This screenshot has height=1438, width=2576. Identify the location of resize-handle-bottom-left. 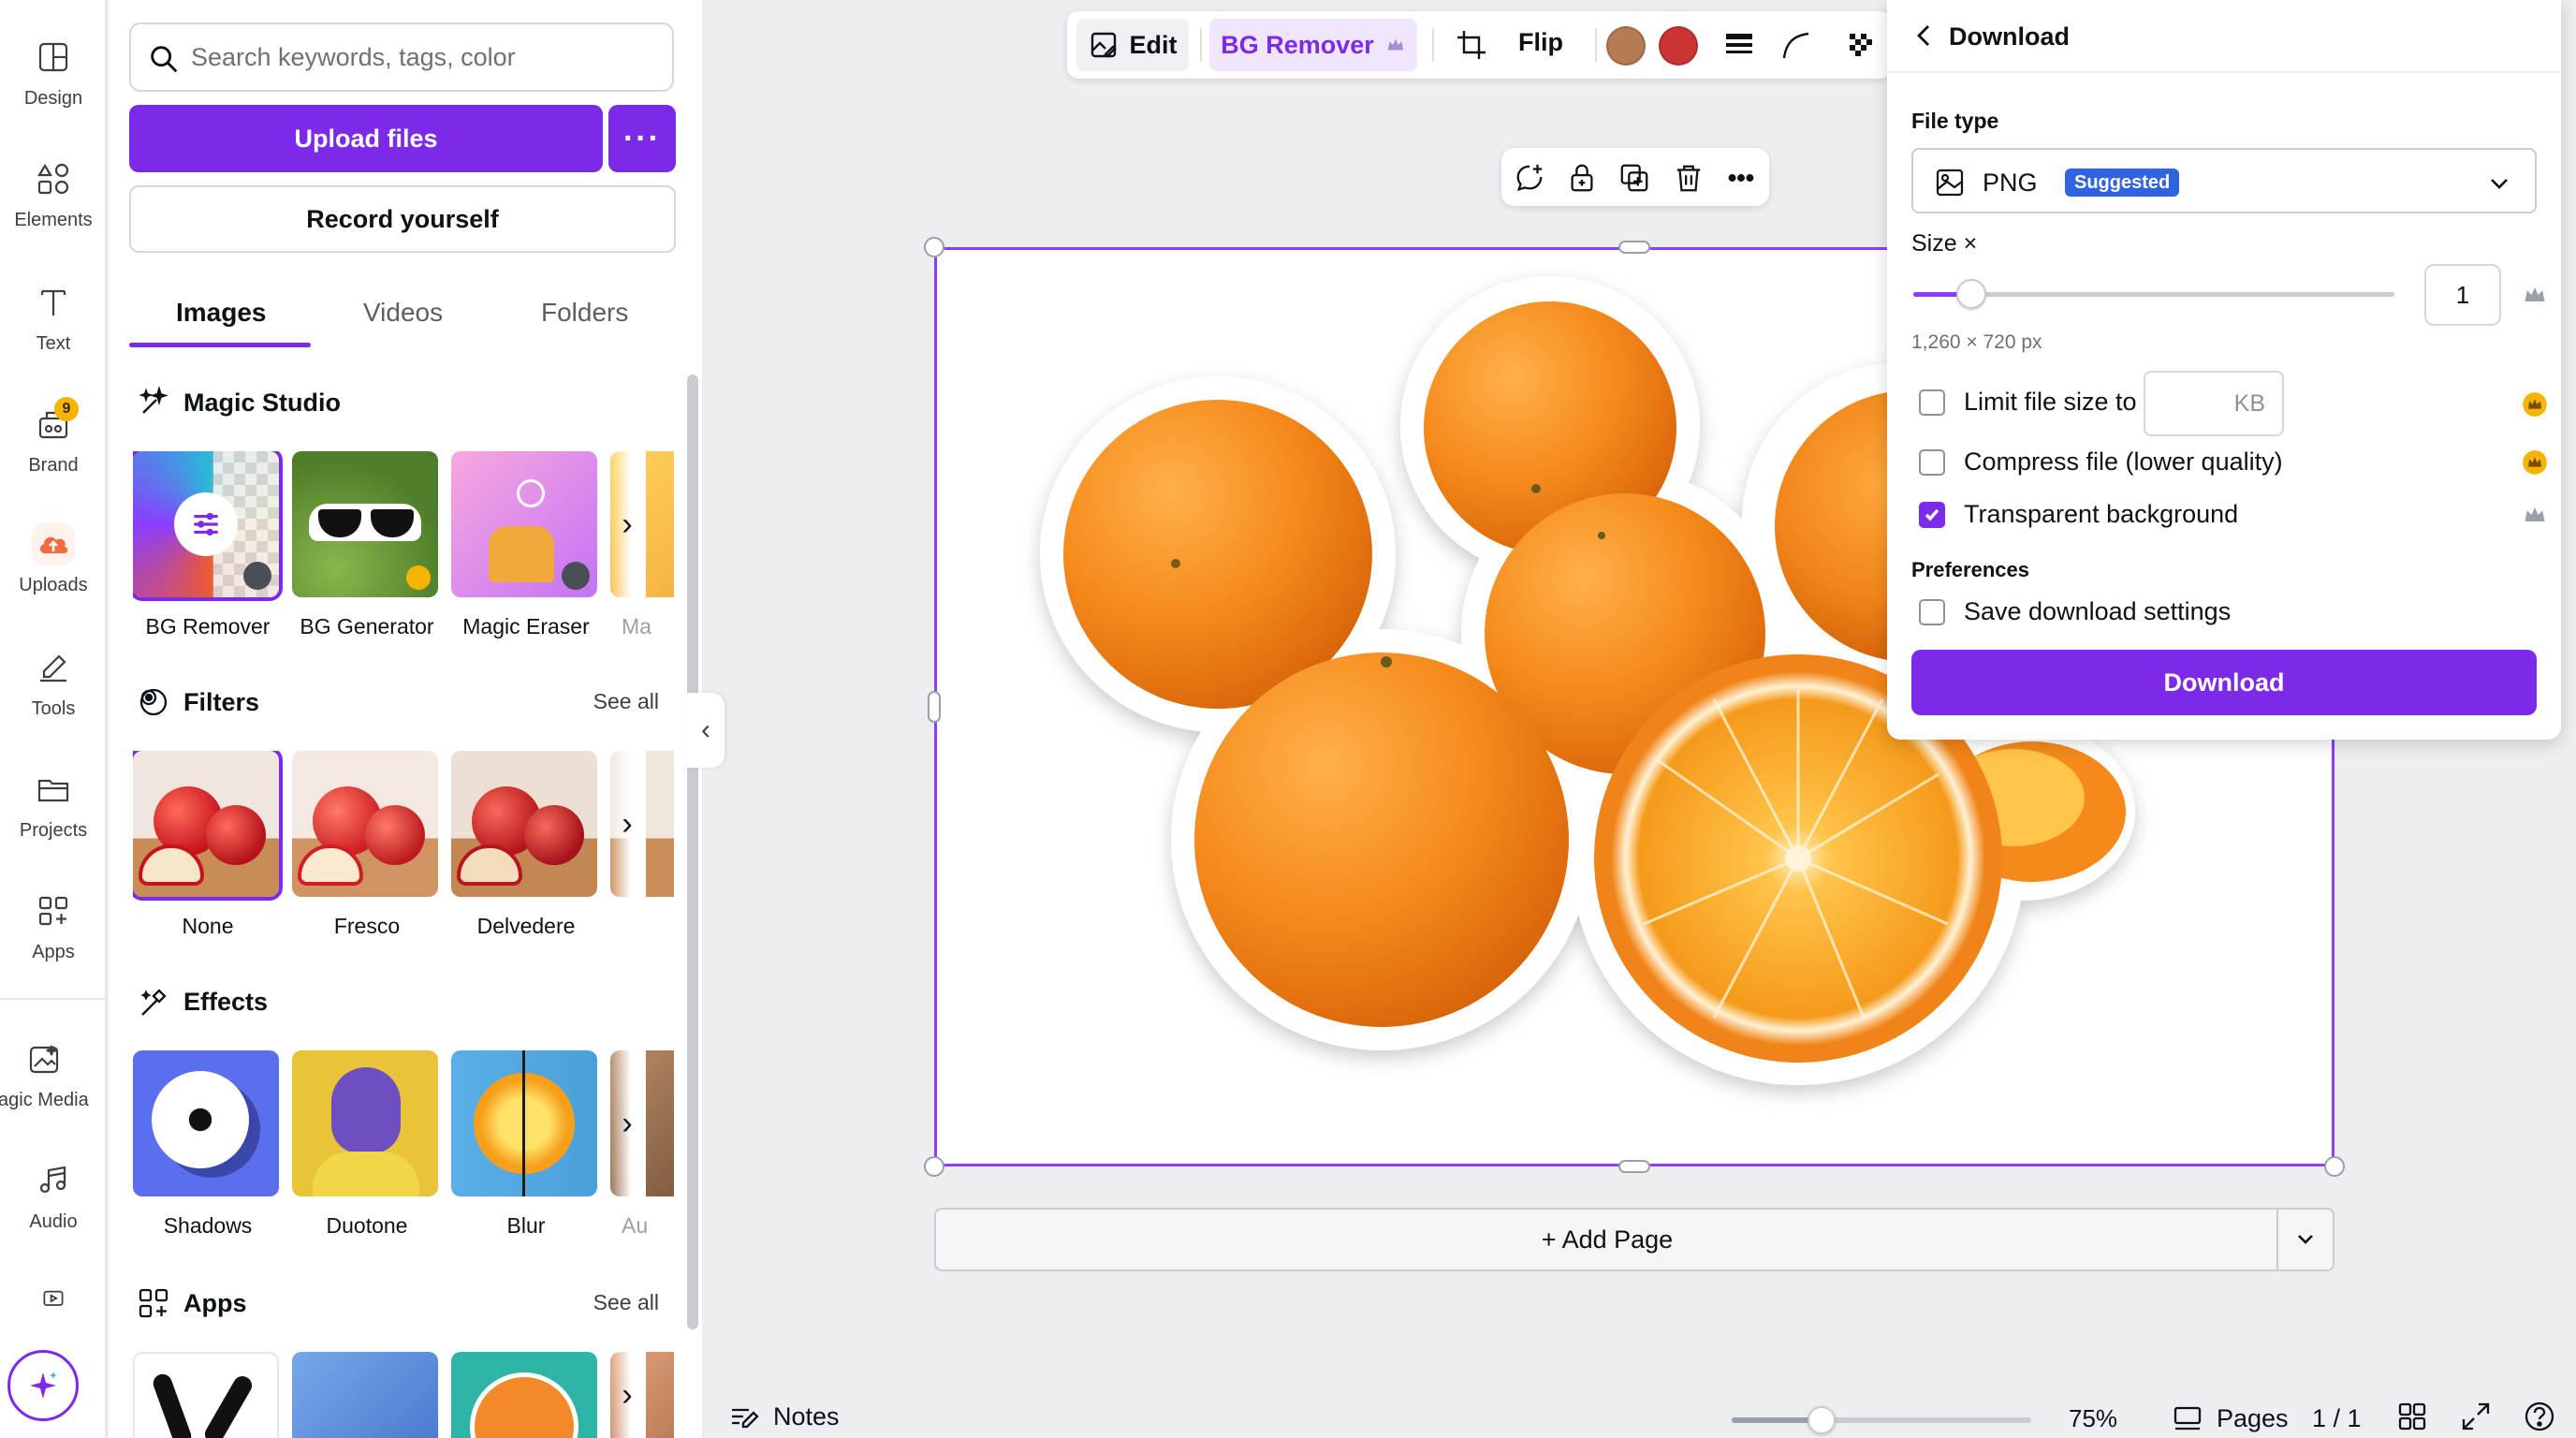
(934, 1166).